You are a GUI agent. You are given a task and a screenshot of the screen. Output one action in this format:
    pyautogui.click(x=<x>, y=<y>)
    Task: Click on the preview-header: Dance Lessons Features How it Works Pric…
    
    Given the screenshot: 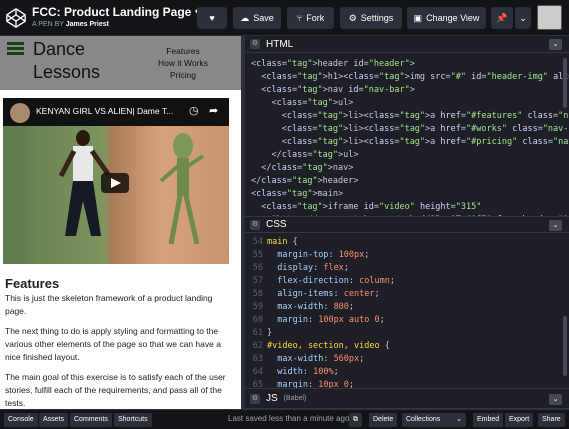 What is the action you would take?
    pyautogui.click(x=120, y=63)
    